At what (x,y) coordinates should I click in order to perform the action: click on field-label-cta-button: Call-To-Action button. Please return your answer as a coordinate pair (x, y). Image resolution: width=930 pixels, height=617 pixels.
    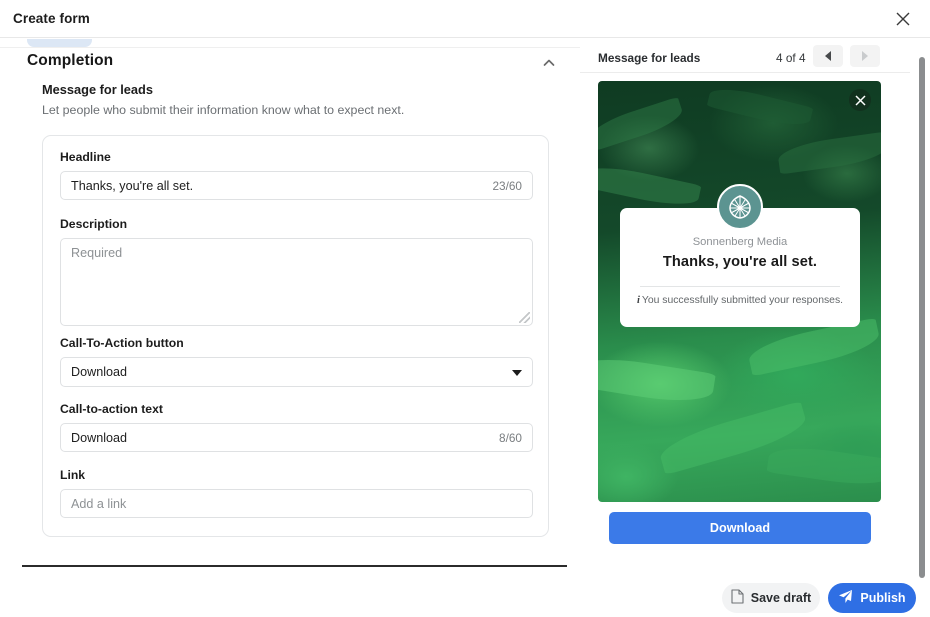
    Looking at the image, I should click on (122, 343).